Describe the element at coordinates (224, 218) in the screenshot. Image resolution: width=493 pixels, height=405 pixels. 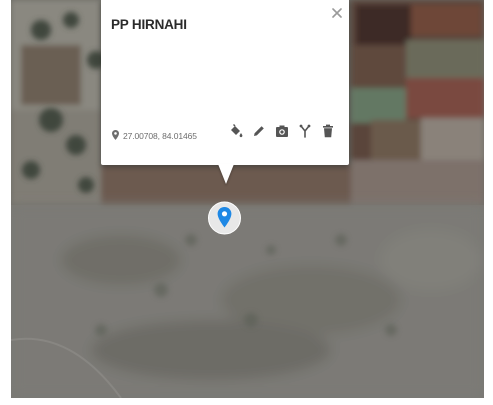
I see `map-marker-icon` at that location.